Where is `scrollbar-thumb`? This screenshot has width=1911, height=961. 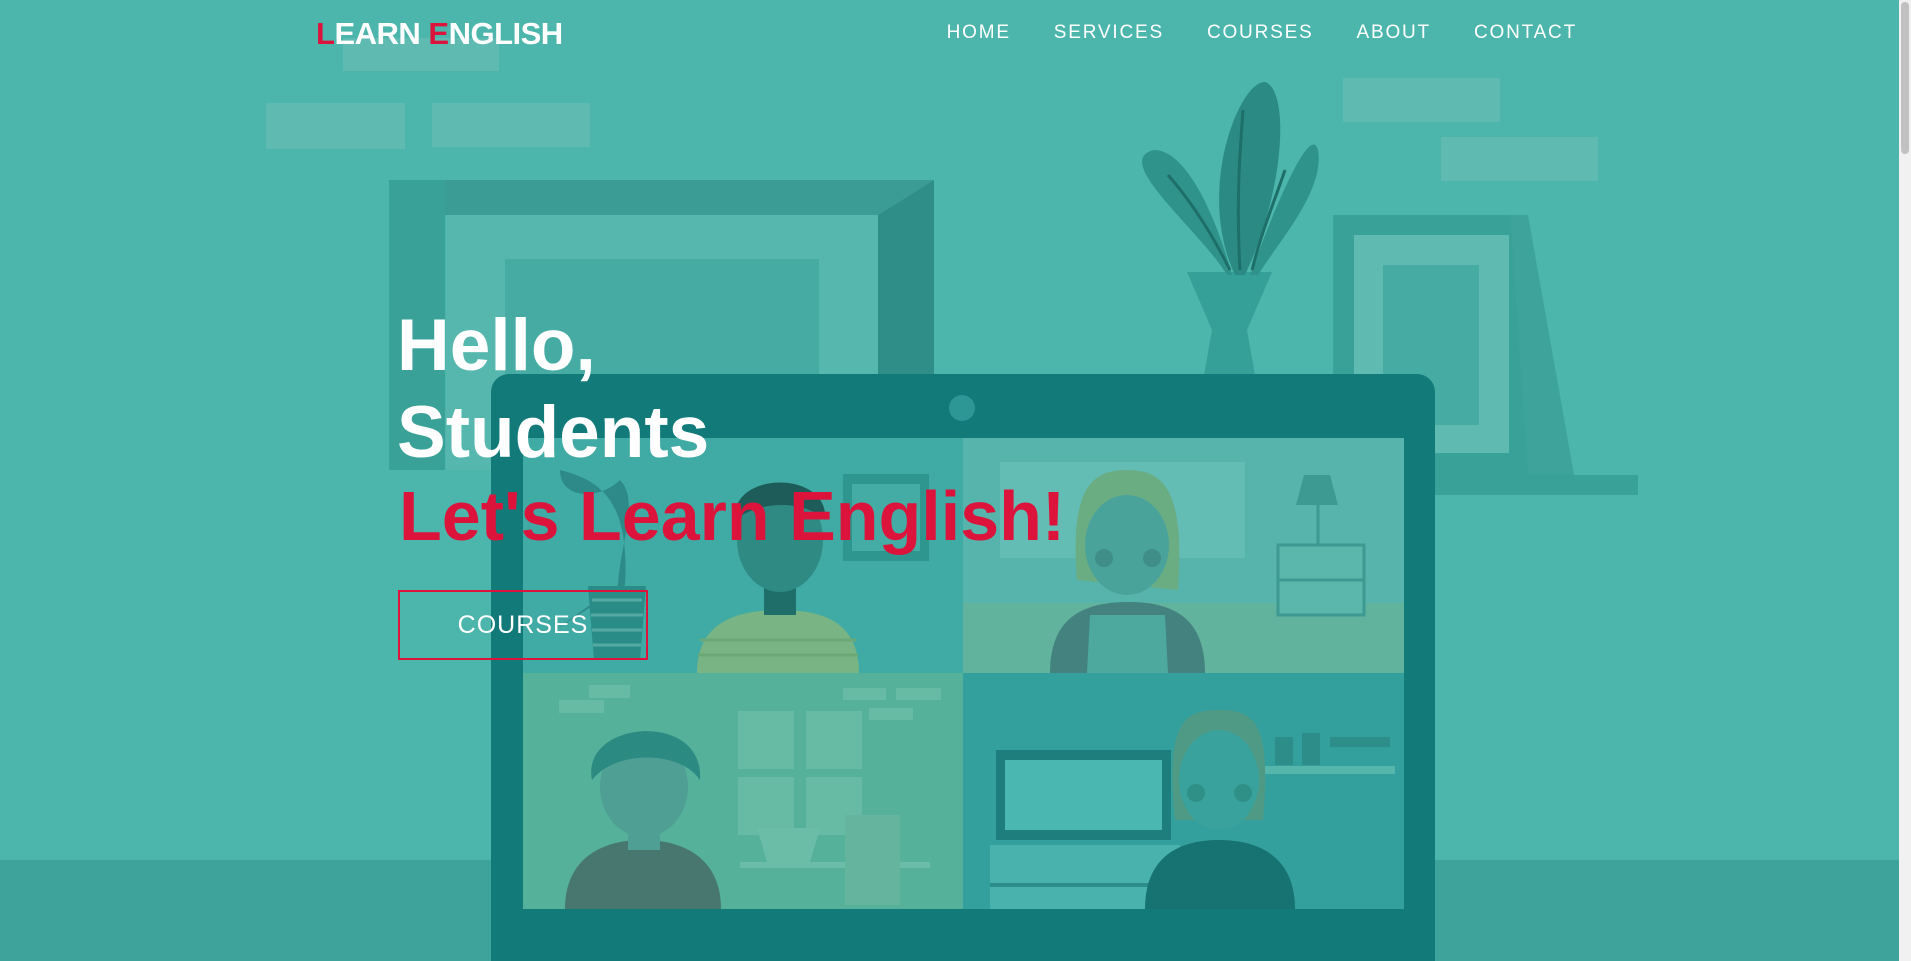
scrollbar-thumb is located at coordinates (1905, 78).